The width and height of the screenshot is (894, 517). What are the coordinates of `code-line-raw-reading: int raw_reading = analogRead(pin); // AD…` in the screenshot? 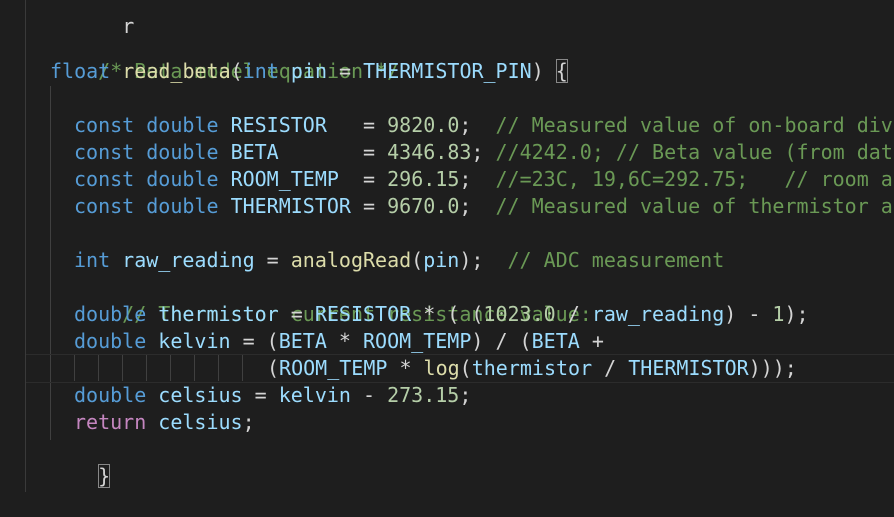 It's located at (399, 260).